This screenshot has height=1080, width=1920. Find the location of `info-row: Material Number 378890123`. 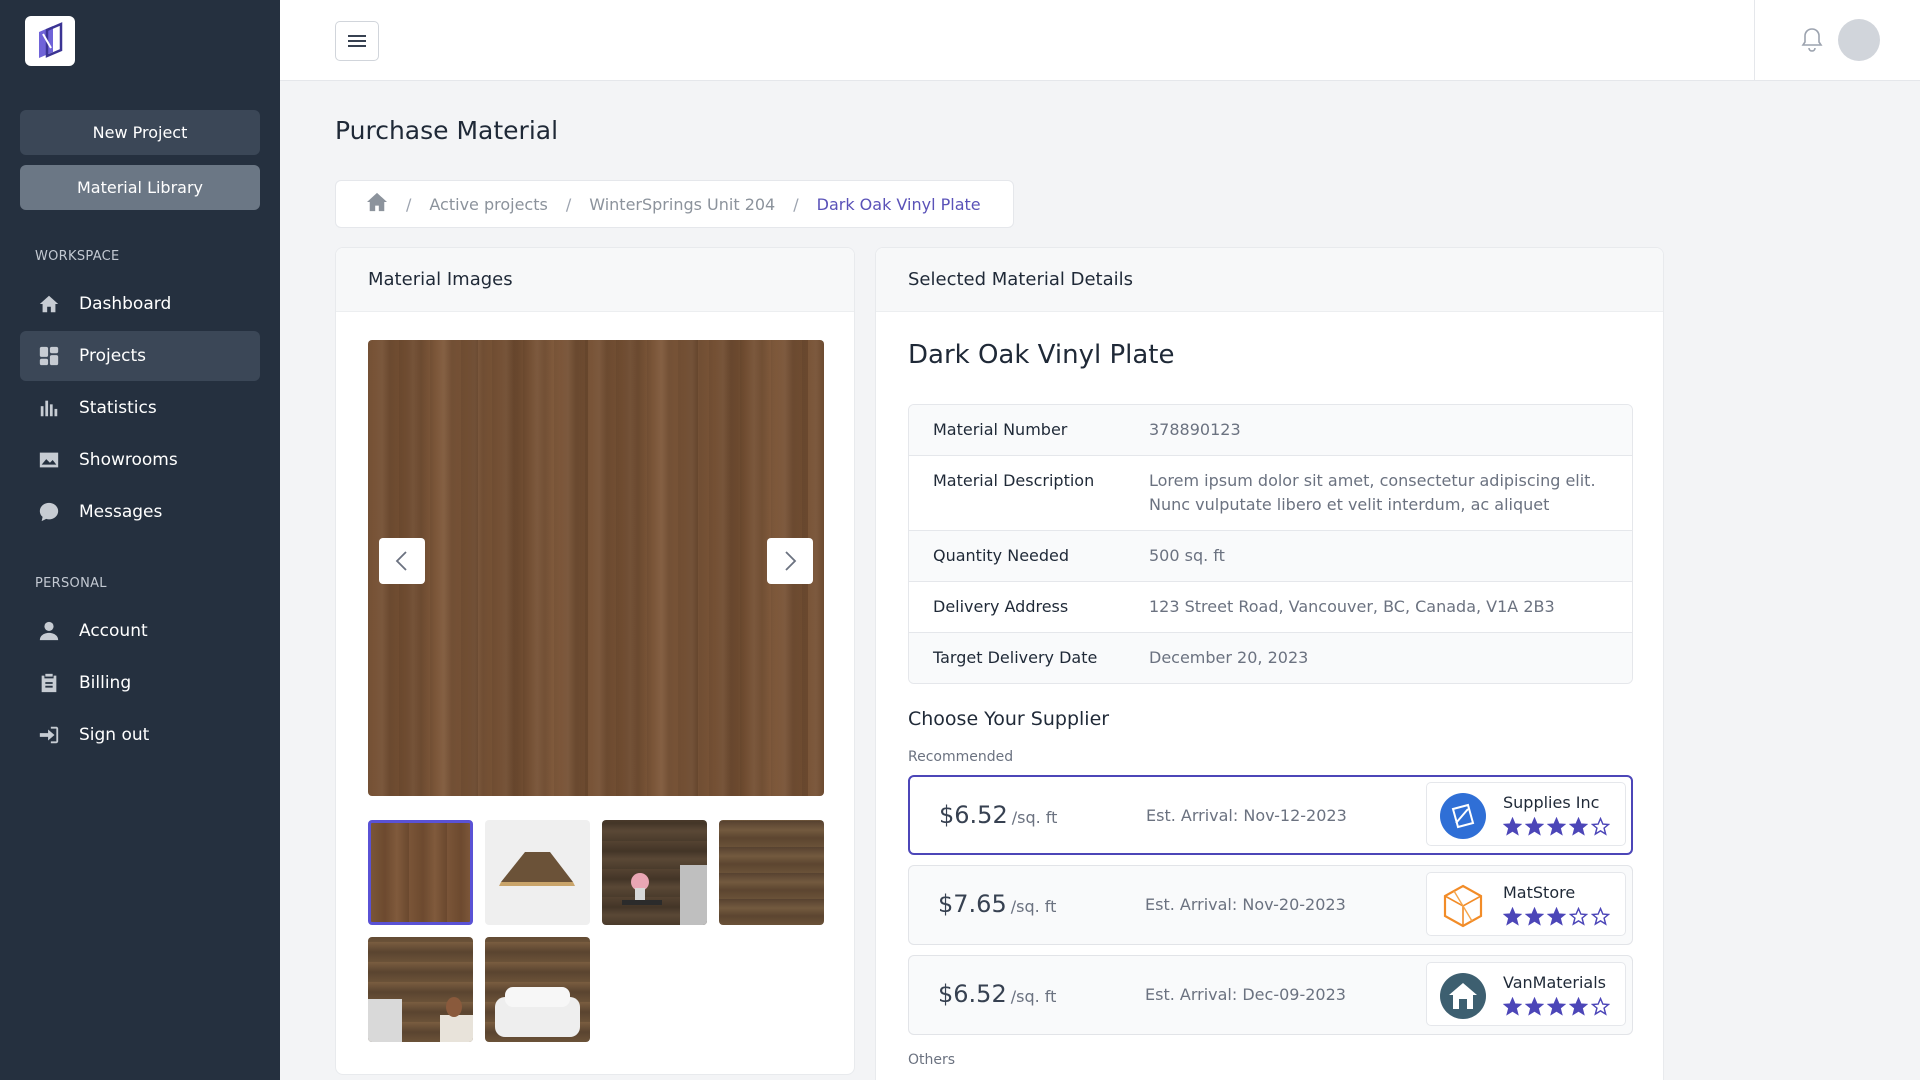

info-row: Material Number 378890123 is located at coordinates (1270, 430).